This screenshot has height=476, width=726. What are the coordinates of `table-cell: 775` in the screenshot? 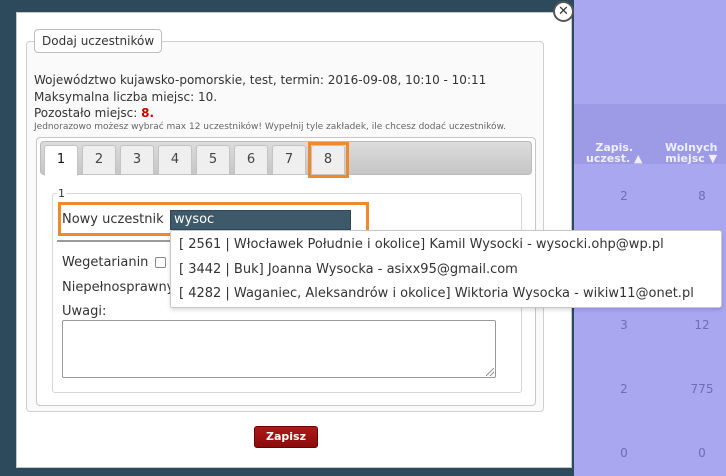 It's located at (702, 389).